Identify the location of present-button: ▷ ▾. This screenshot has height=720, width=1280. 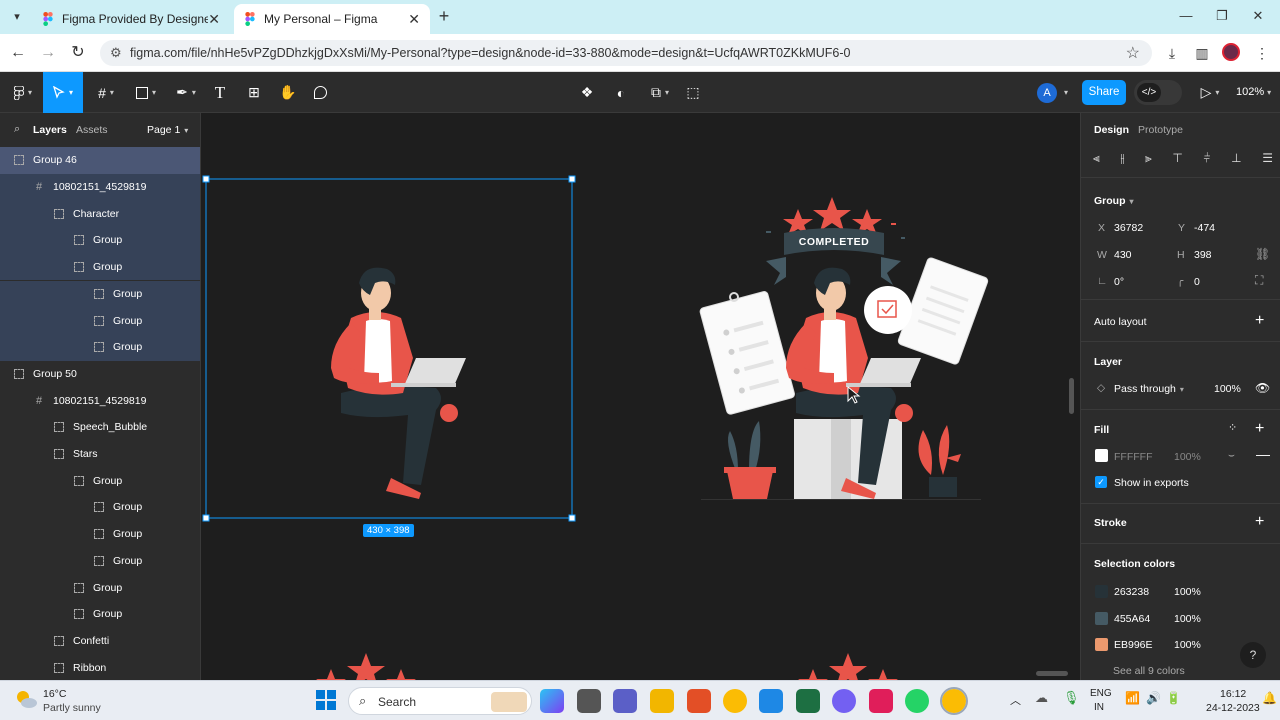
(1210, 92).